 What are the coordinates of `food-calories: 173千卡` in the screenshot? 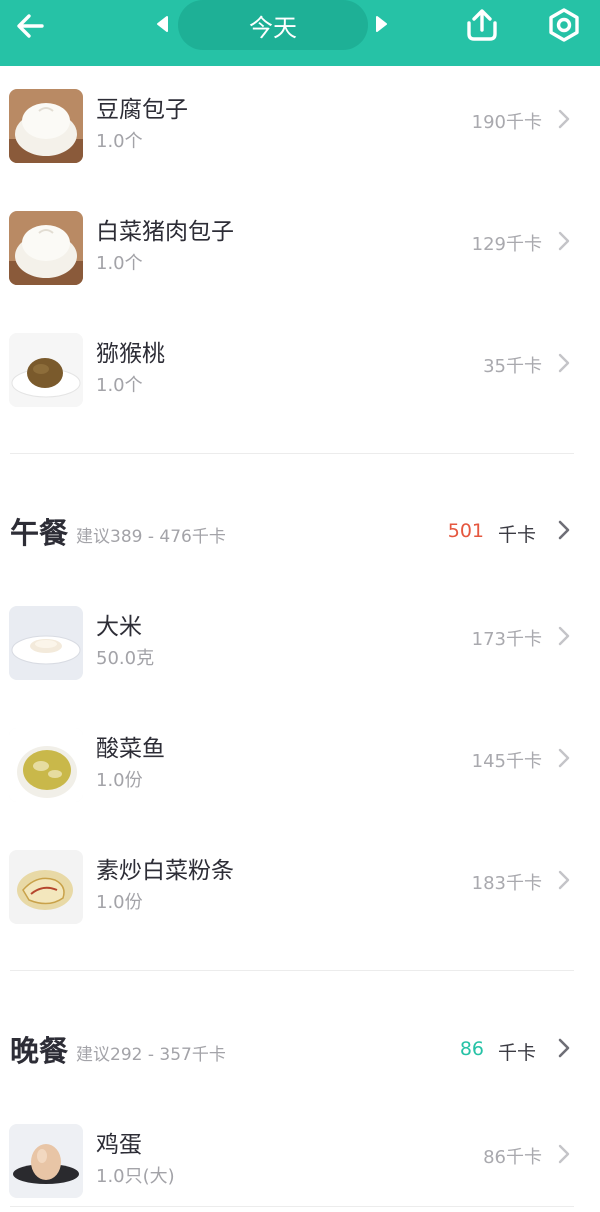 It's located at (506, 639).